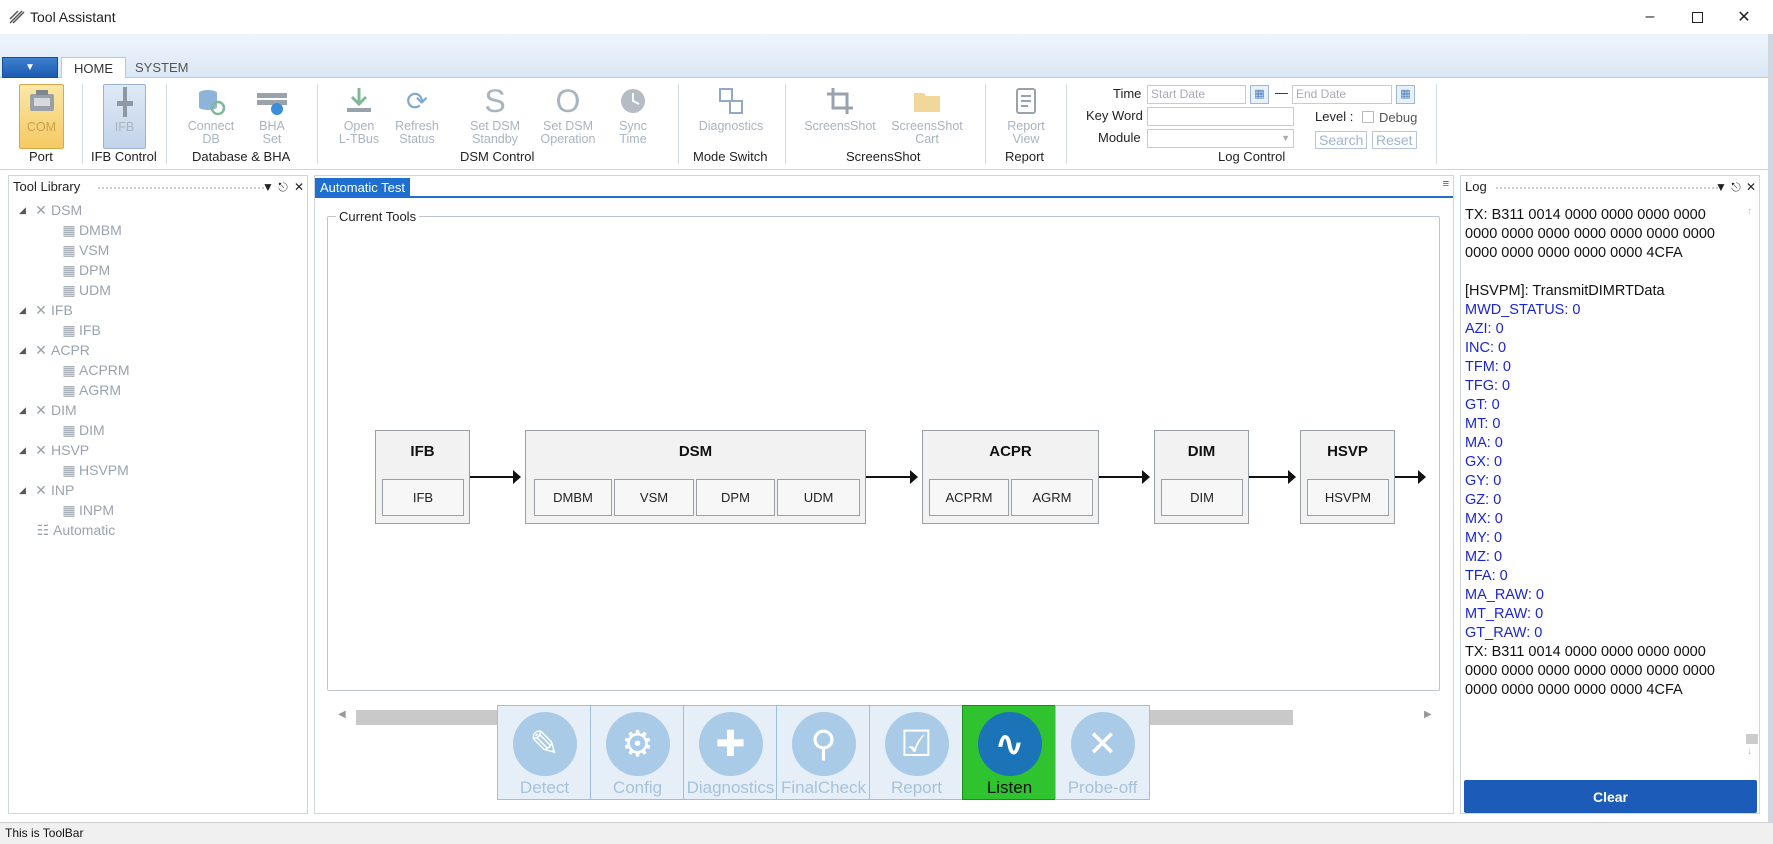  Describe the element at coordinates (730, 752) in the screenshot. I see `diagnostics-button: ✚ Diagnostics` at that location.